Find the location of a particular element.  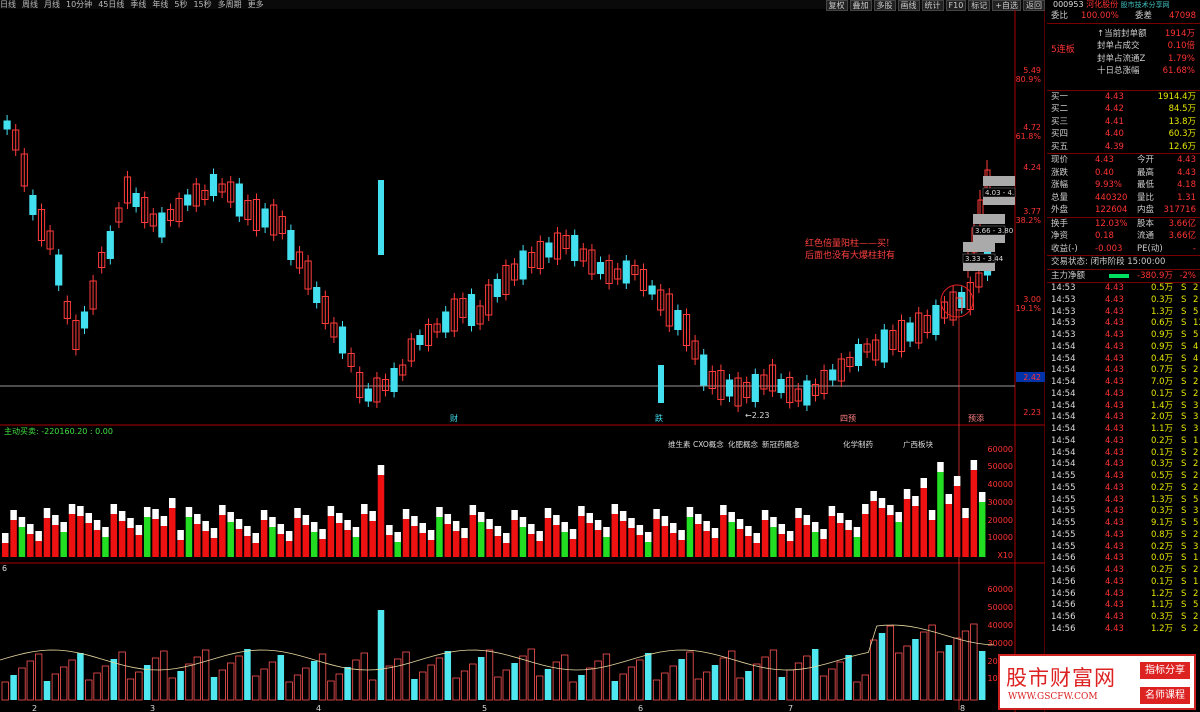

volume-axis-label: 40000 is located at coordinates (1000, 484).